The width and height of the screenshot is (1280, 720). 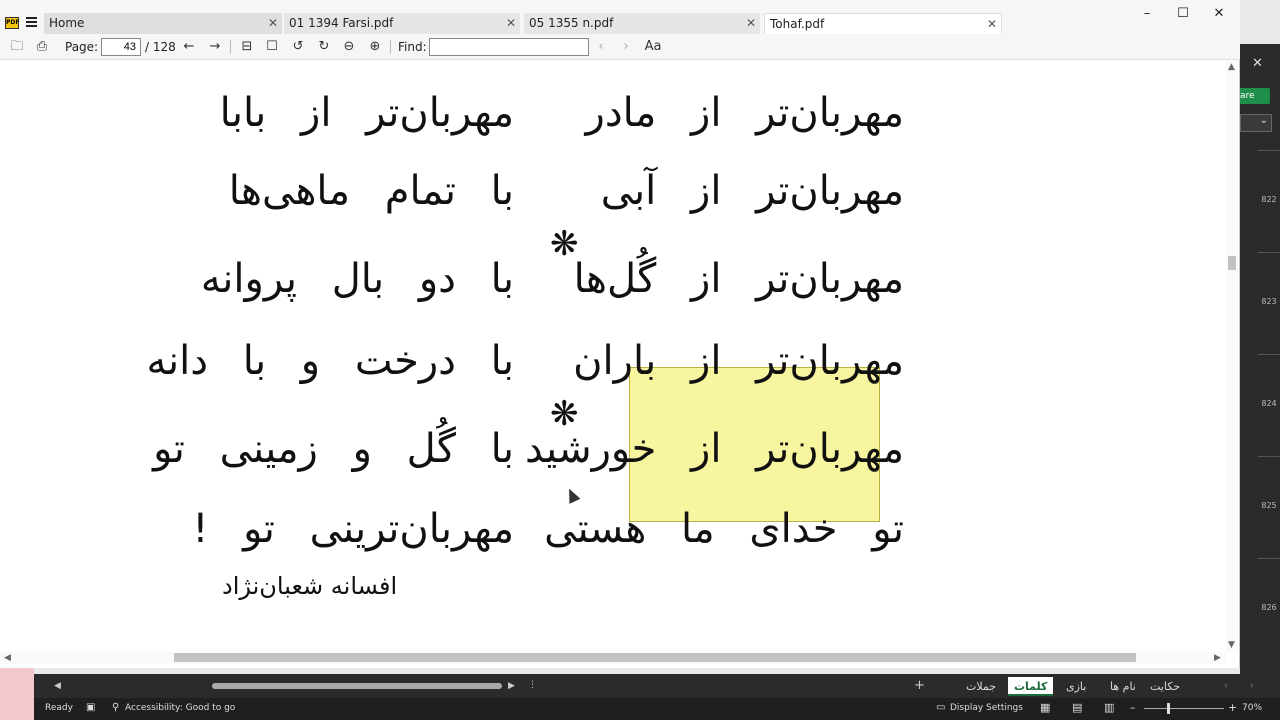 I want to click on tab-document: 01 1394 Farsi.pdf ✕, so click(x=402, y=23).